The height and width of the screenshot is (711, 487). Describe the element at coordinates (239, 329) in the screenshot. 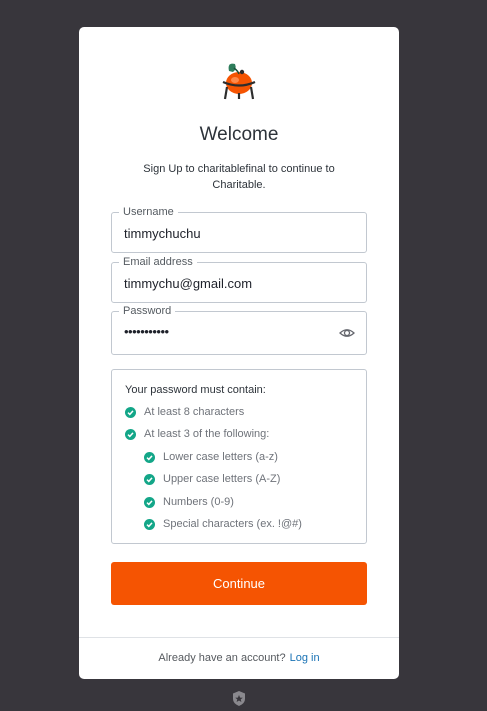

I see `password-field: Password •••••••••••` at that location.